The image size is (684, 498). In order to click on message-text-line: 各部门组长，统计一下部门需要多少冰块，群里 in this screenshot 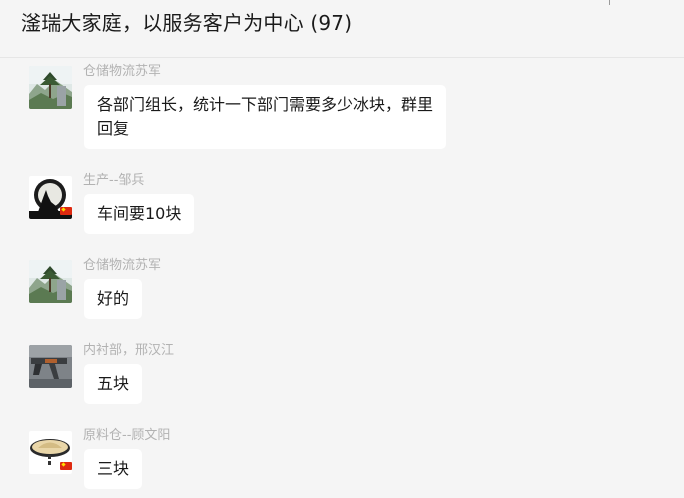, I will do `click(265, 104)`.